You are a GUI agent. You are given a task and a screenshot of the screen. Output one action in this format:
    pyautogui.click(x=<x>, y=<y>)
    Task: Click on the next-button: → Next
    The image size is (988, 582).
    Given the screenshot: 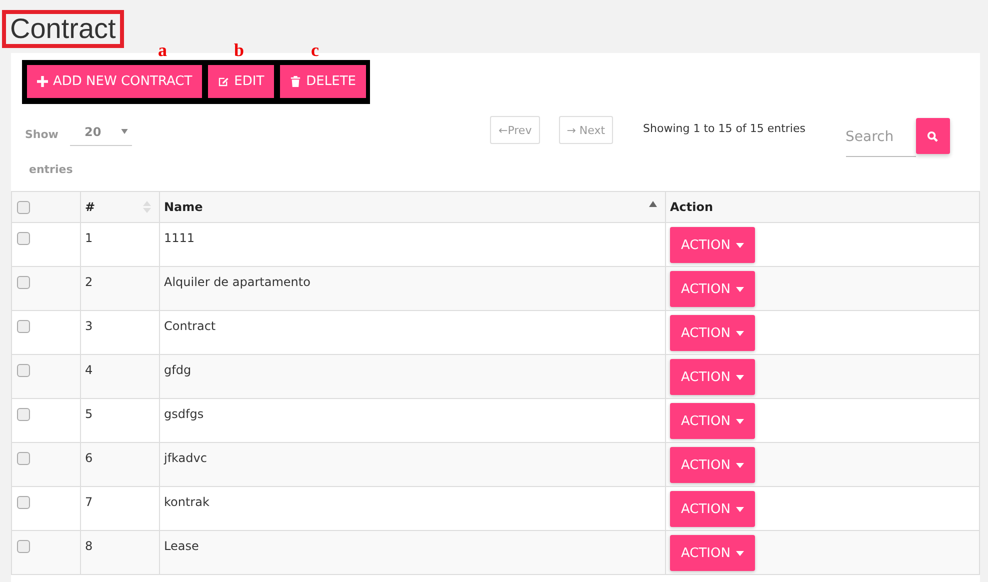 What is the action you would take?
    pyautogui.click(x=586, y=130)
    